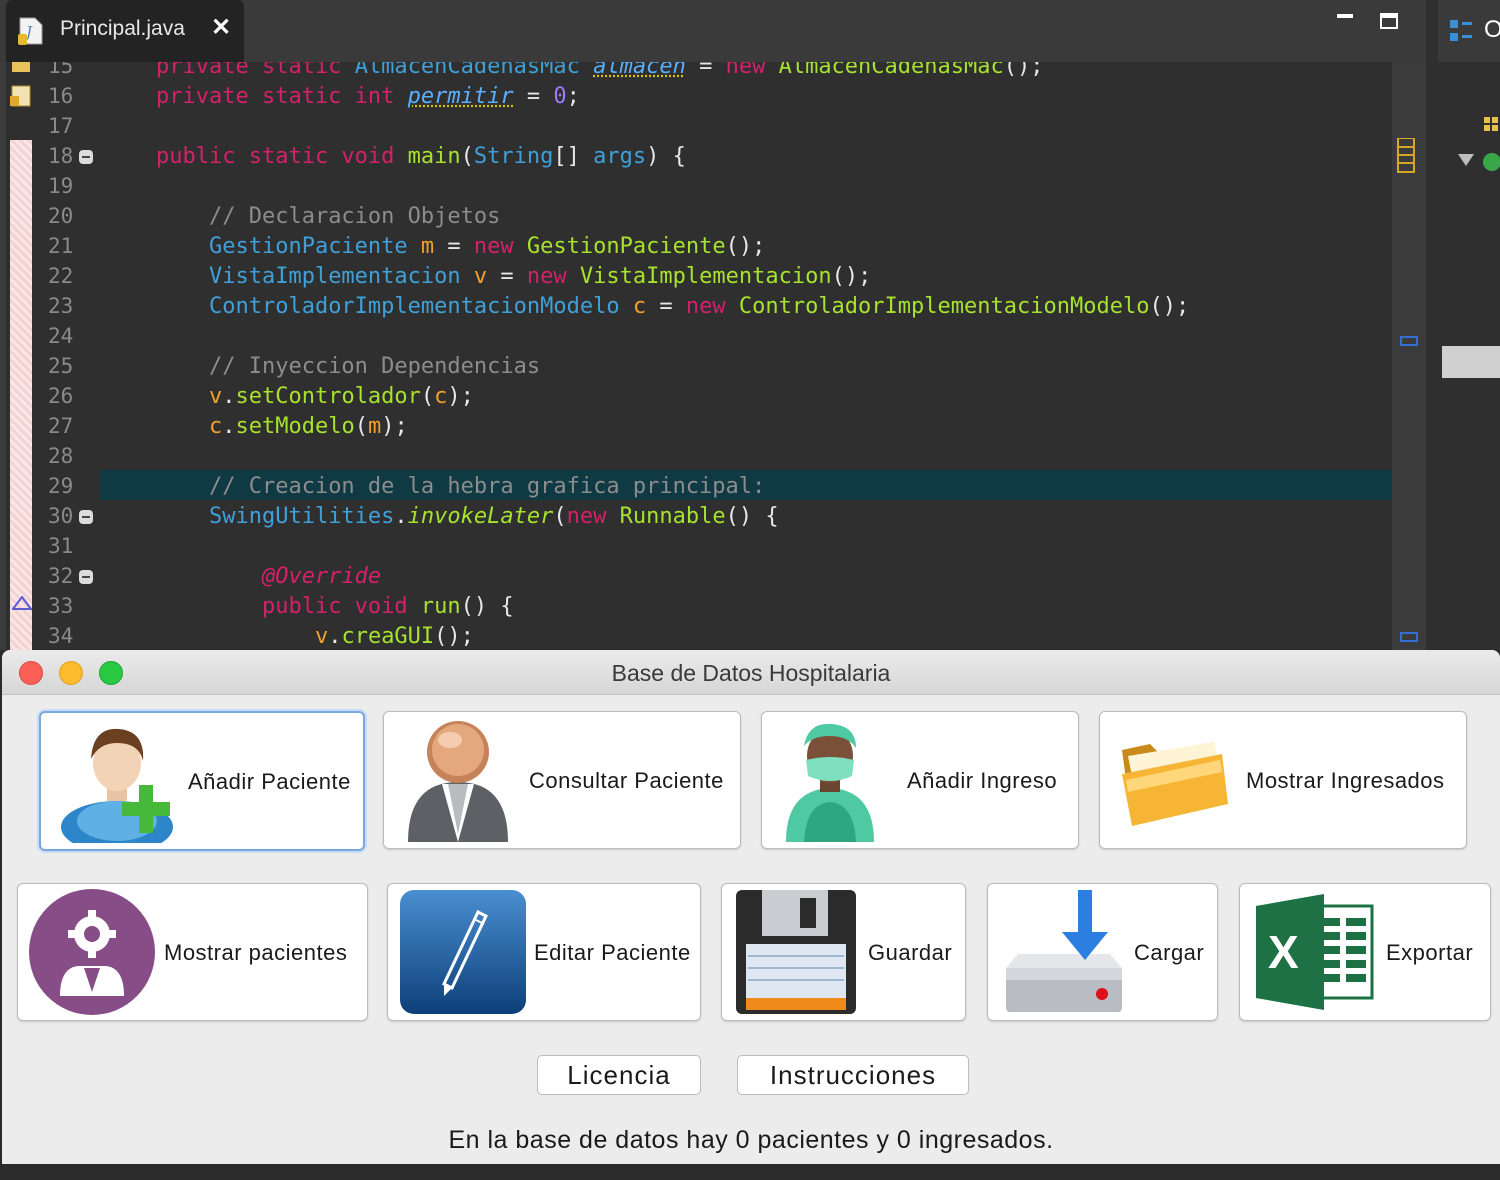  What do you see at coordinates (1389, 21) in the screenshot?
I see `maximize-icon` at bounding box center [1389, 21].